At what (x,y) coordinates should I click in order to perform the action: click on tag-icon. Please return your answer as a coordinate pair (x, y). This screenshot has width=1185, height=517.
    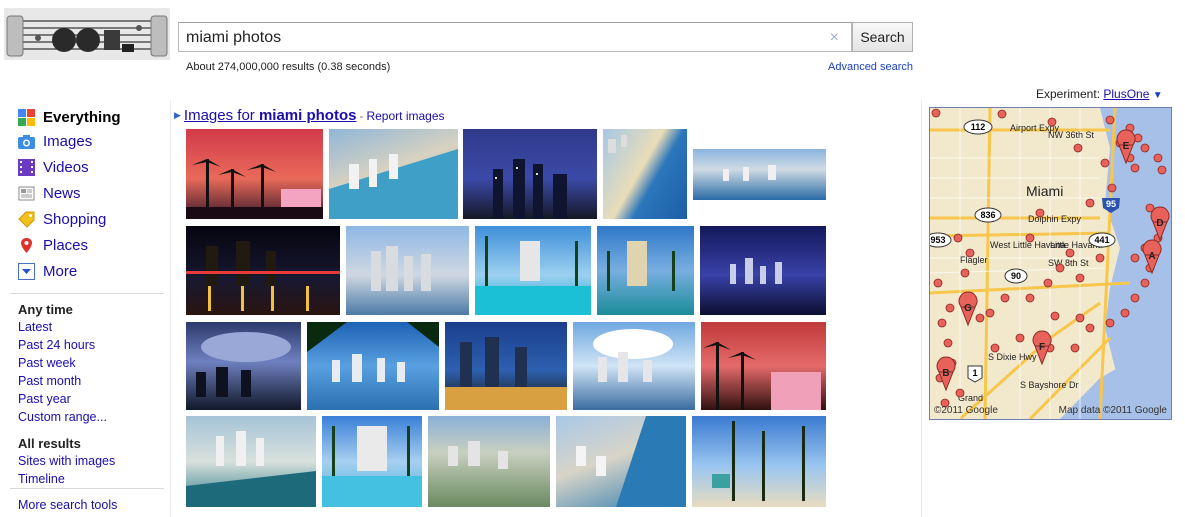
    Looking at the image, I should click on (26, 219).